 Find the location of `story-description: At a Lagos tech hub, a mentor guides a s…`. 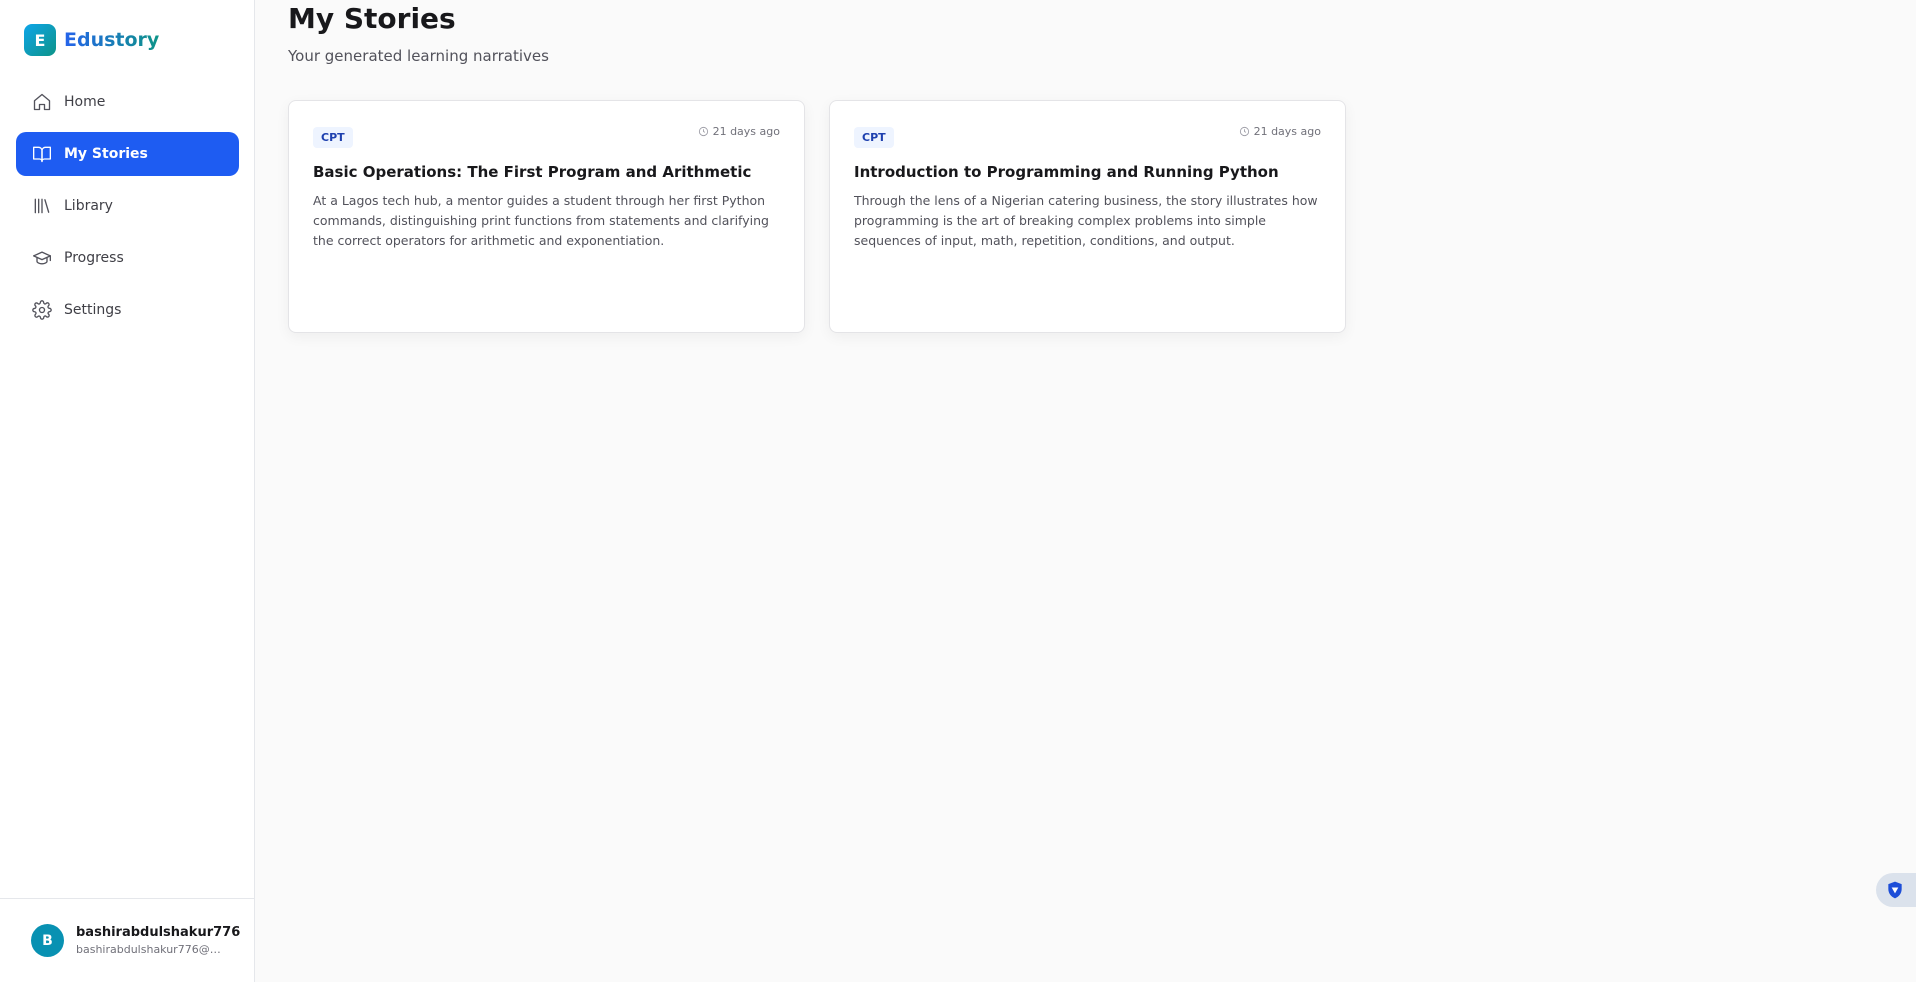

story-description: At a Lagos tech hub, a mentor guides a s… is located at coordinates (541, 220).